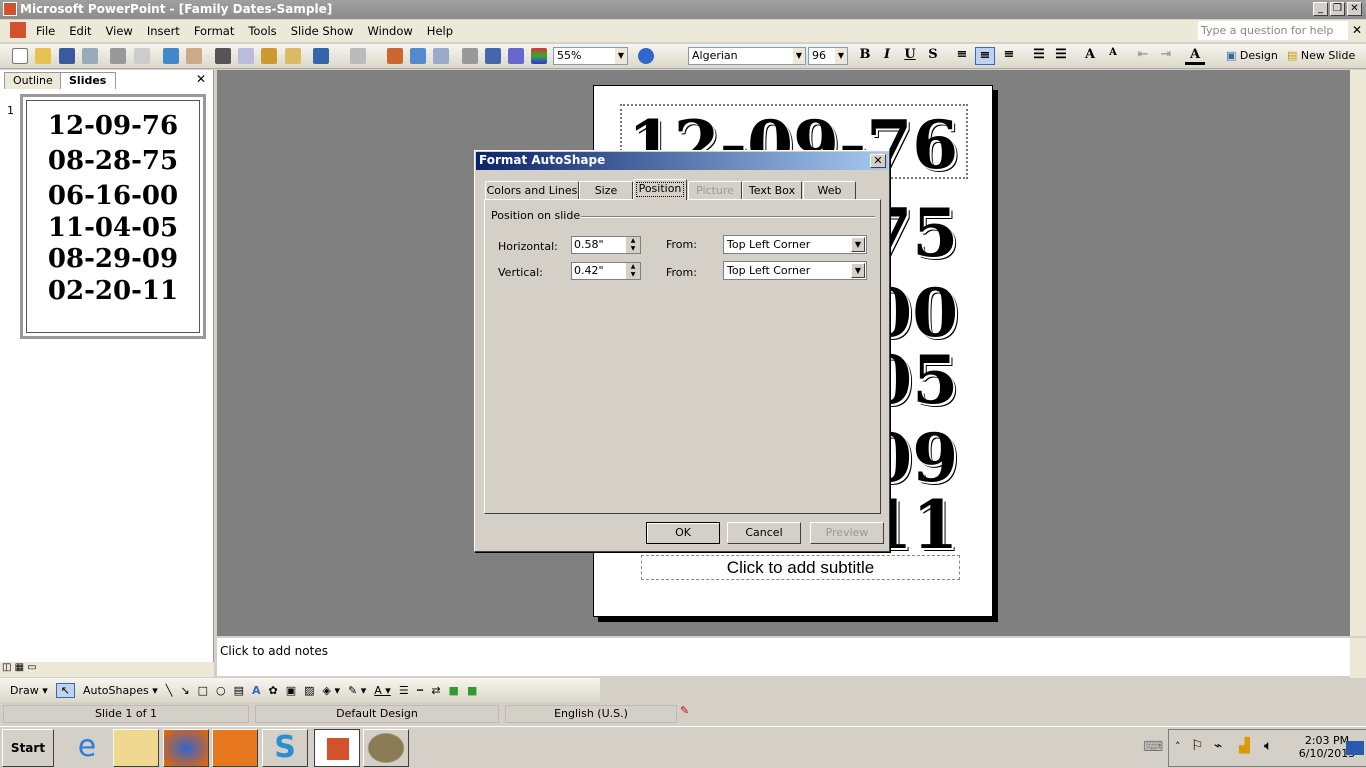 Image resolution: width=1366 pixels, height=768 pixels. Describe the element at coordinates (829, 190) in the screenshot. I see `tab-web: Web` at that location.